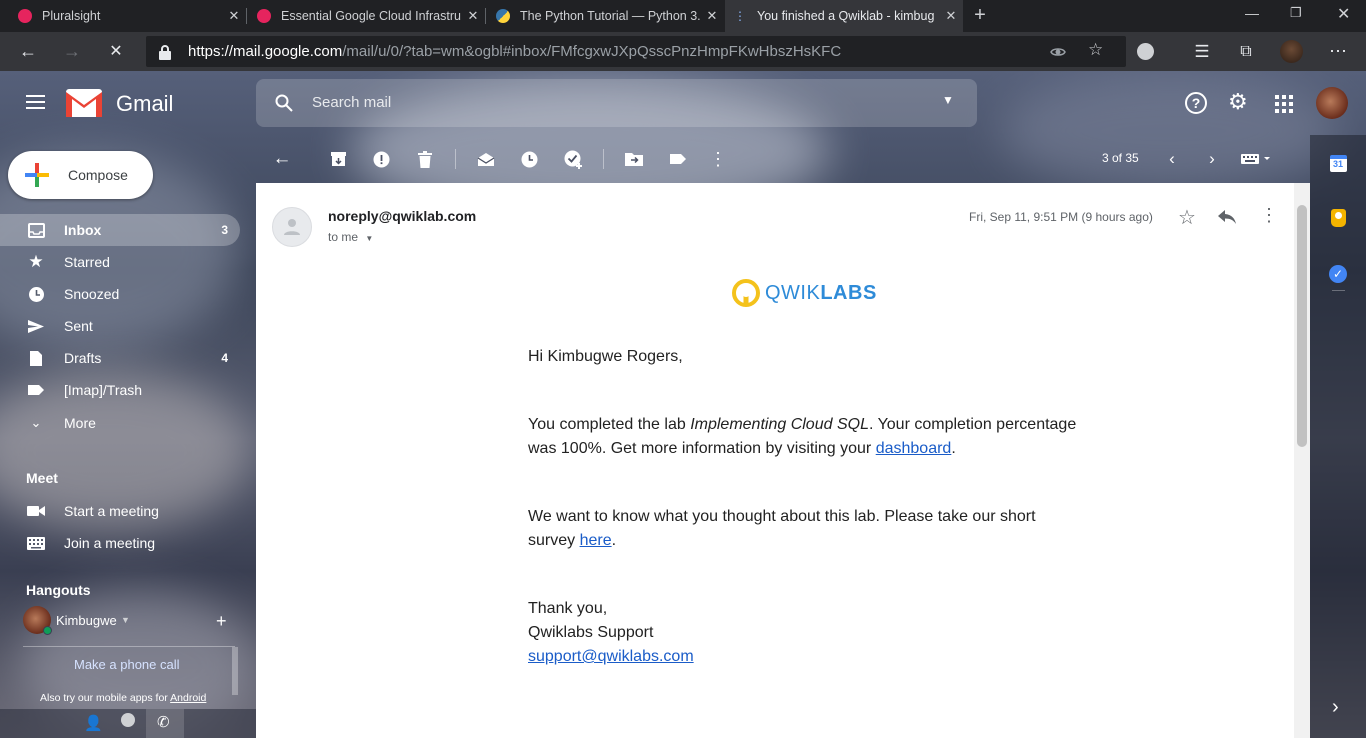 The width and height of the screenshot is (1366, 738). Describe the element at coordinates (804, 293) in the screenshot. I see `qwiklabs-logo: QWIK LABS` at that location.